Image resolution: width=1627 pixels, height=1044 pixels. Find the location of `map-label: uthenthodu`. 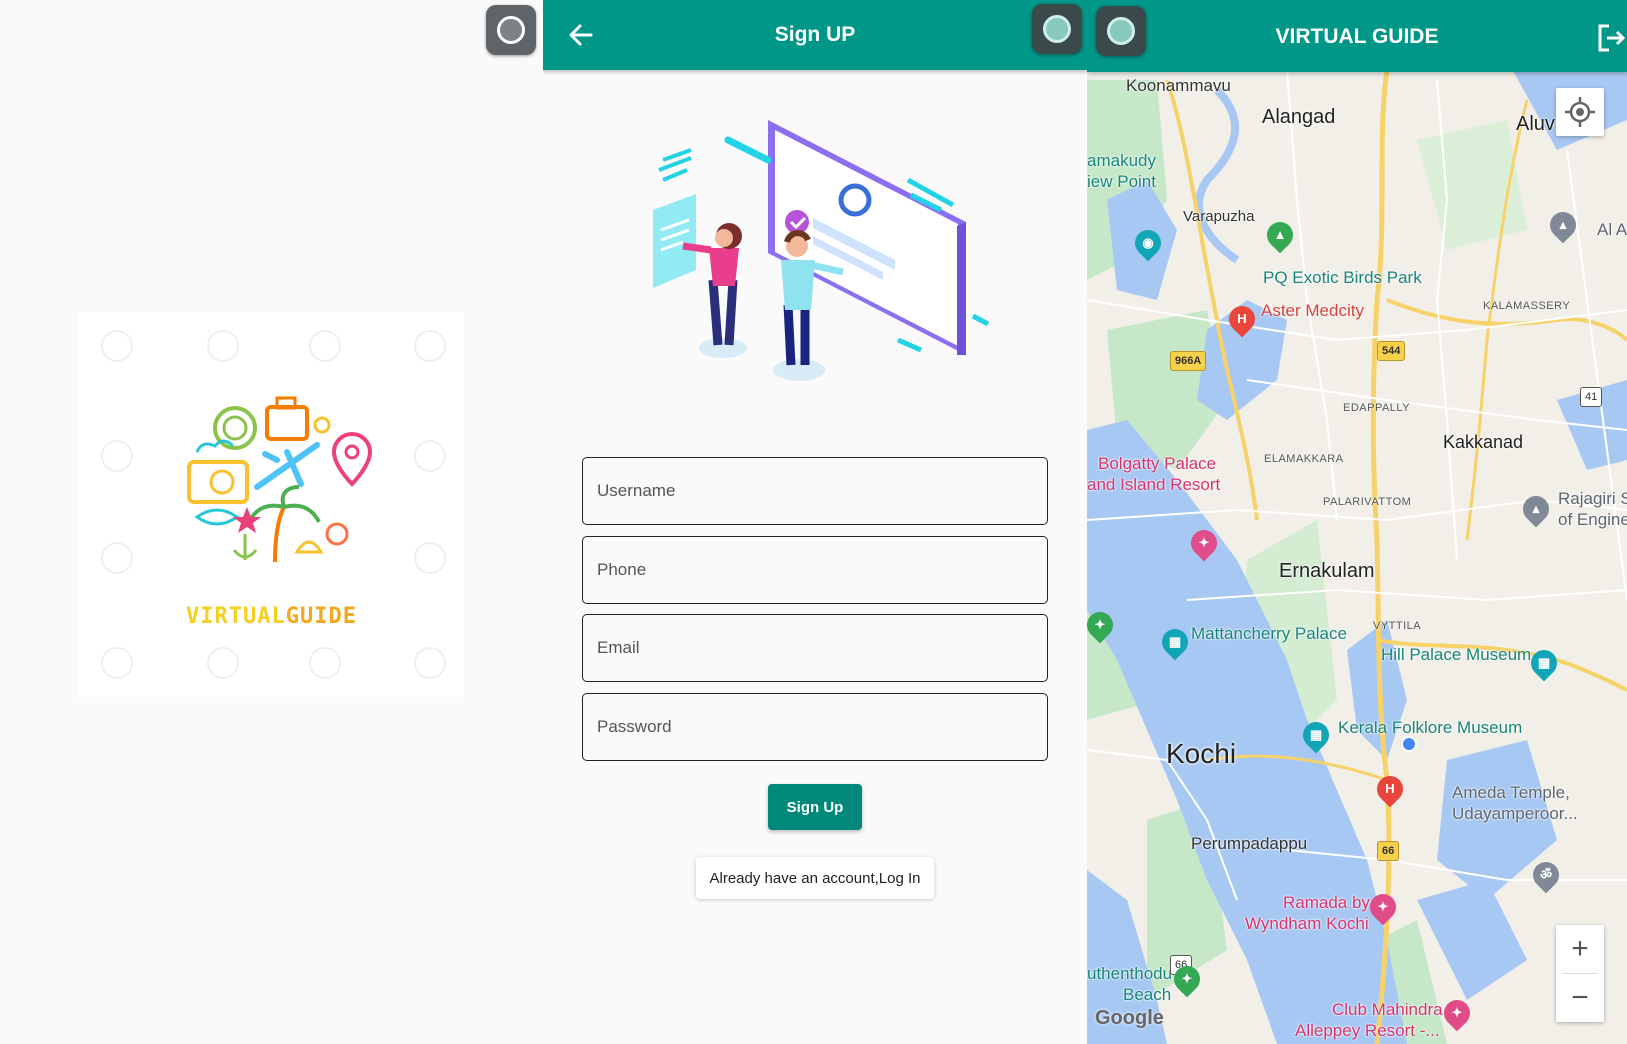

map-label: uthenthodu is located at coordinates (1130, 973).